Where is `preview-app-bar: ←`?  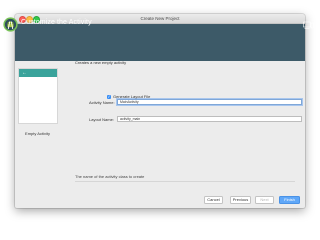 preview-app-bar: ← is located at coordinates (38, 73).